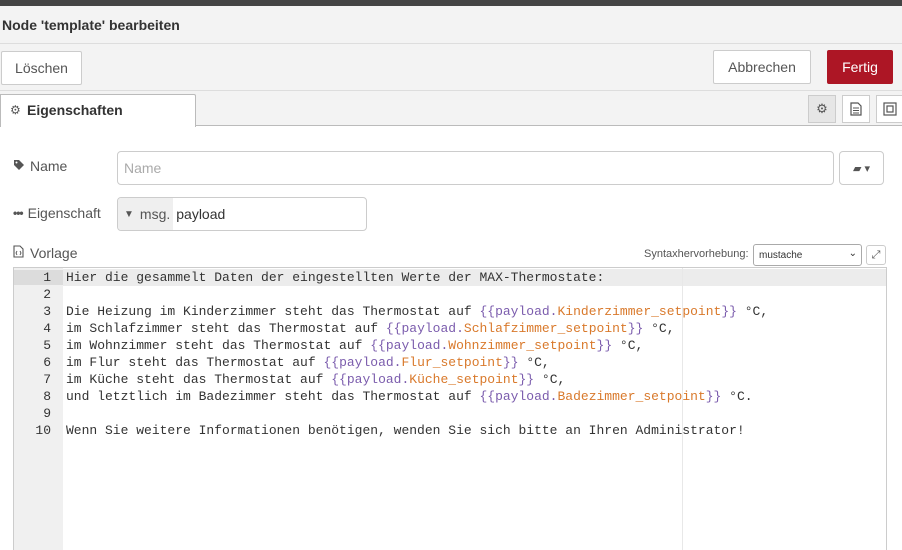 The image size is (902, 550). Describe the element at coordinates (737, 396) in the screenshot. I see `template-text: °C.` at that location.